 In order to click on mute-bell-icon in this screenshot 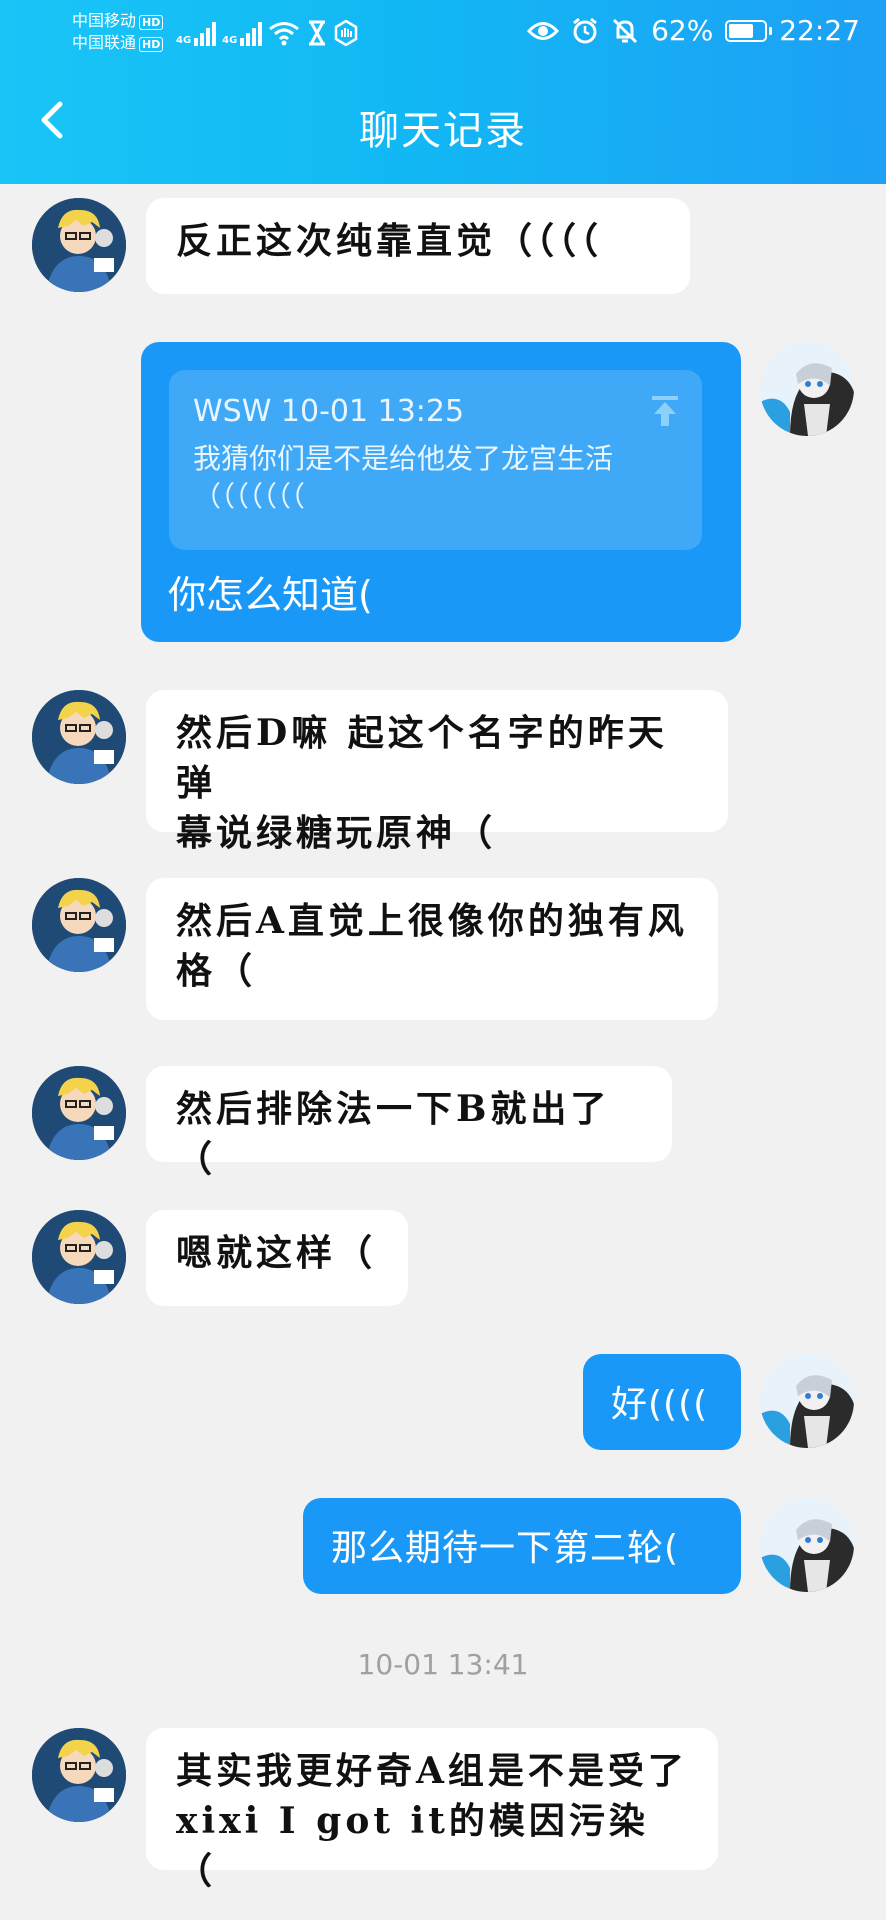, I will do `click(625, 30)`.